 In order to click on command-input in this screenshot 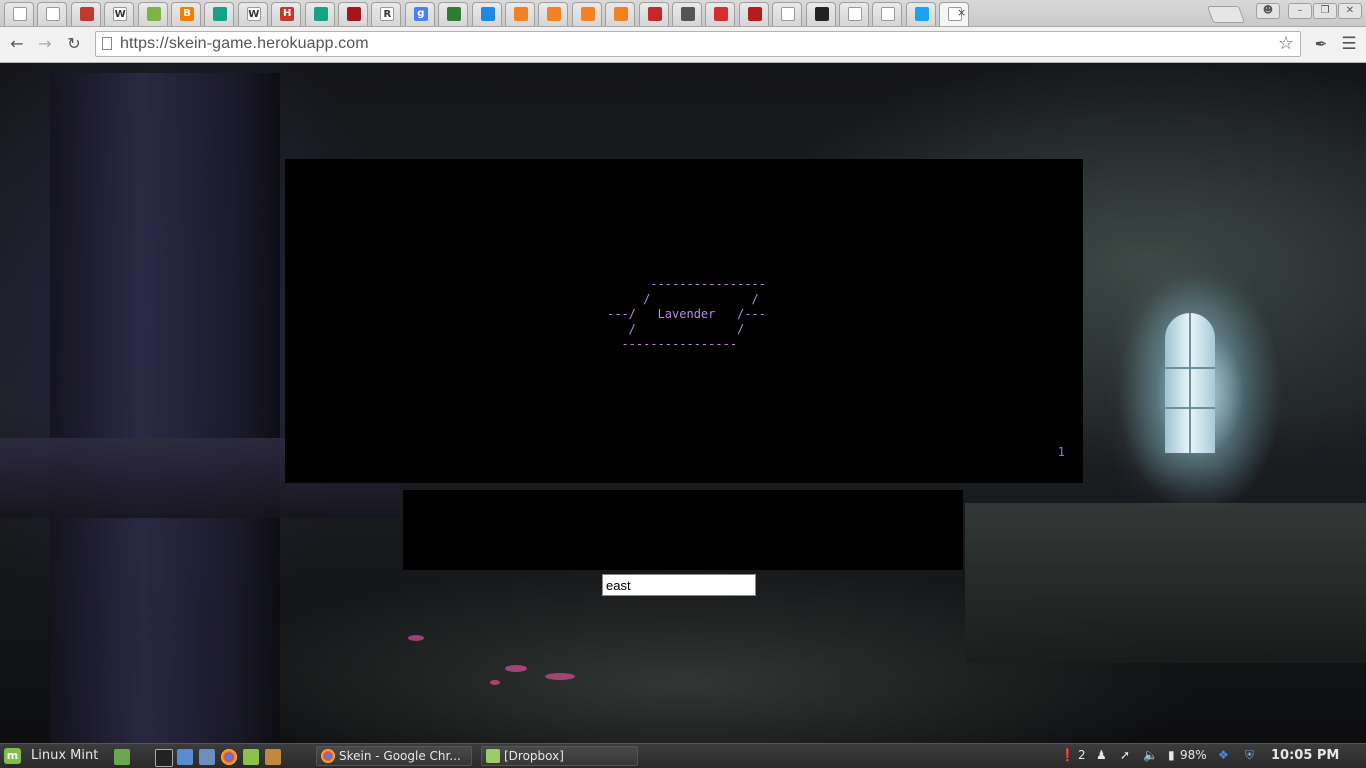, I will do `click(679, 585)`.